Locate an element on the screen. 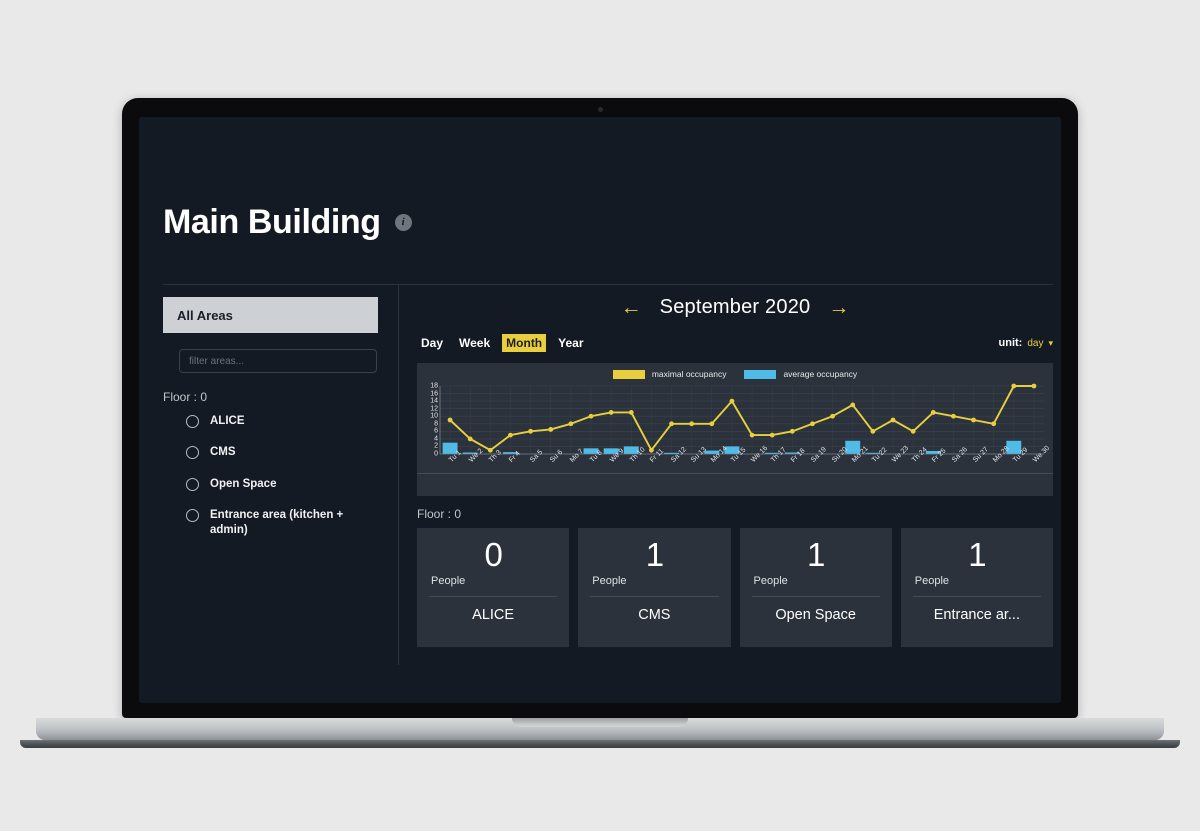  occupancy-card: 0 People ALICE is located at coordinates (493, 587).